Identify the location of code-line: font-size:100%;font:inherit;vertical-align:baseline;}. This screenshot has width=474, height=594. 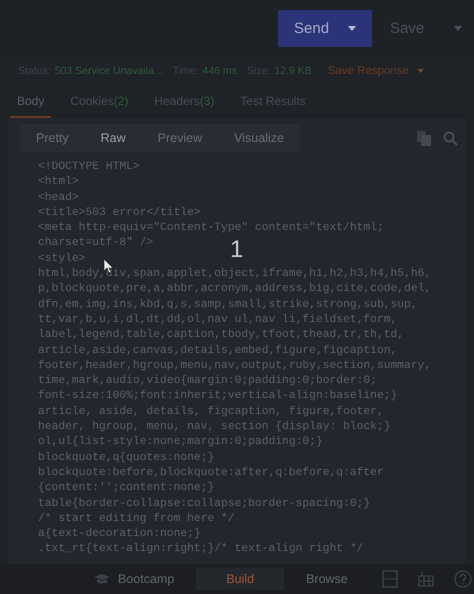
(218, 396).